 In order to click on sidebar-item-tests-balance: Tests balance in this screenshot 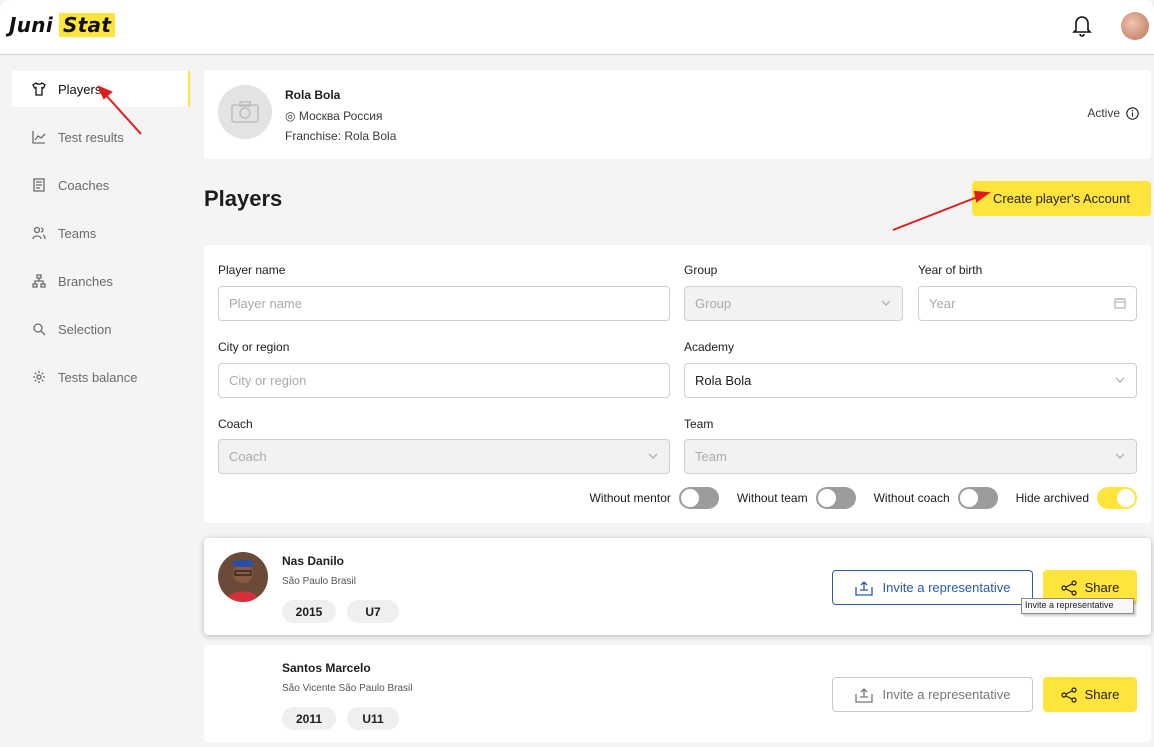, I will do `click(101, 377)`.